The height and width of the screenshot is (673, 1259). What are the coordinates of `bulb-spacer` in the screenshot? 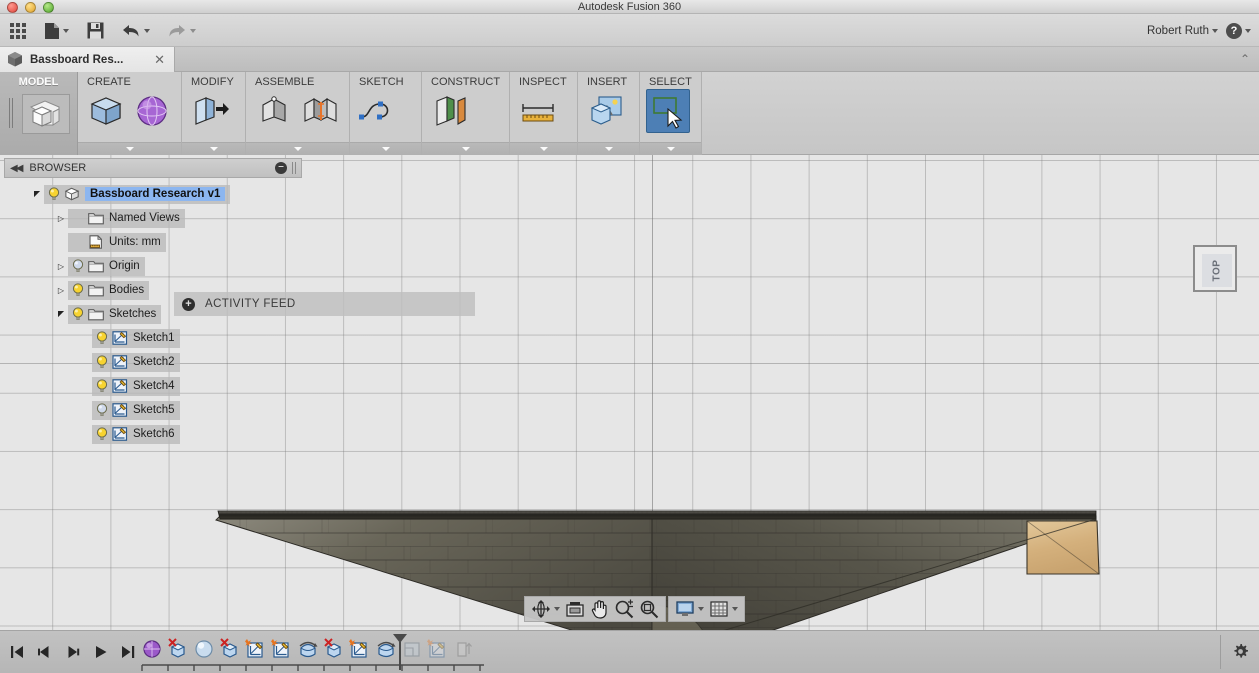 It's located at (78, 242).